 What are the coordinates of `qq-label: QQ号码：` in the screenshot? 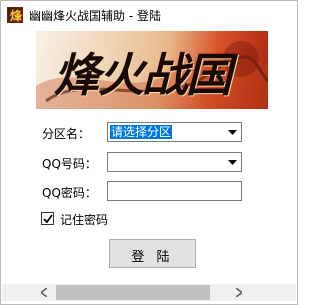 It's located at (69, 164).